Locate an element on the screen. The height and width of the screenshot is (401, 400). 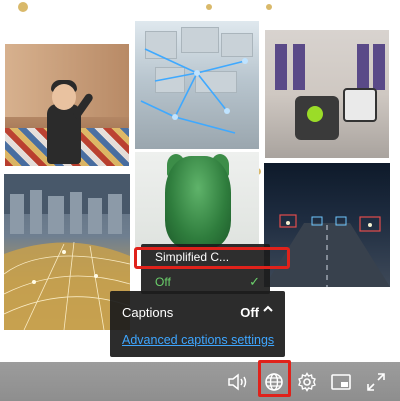
tile-animated-figure is located at coordinates (67, 105).